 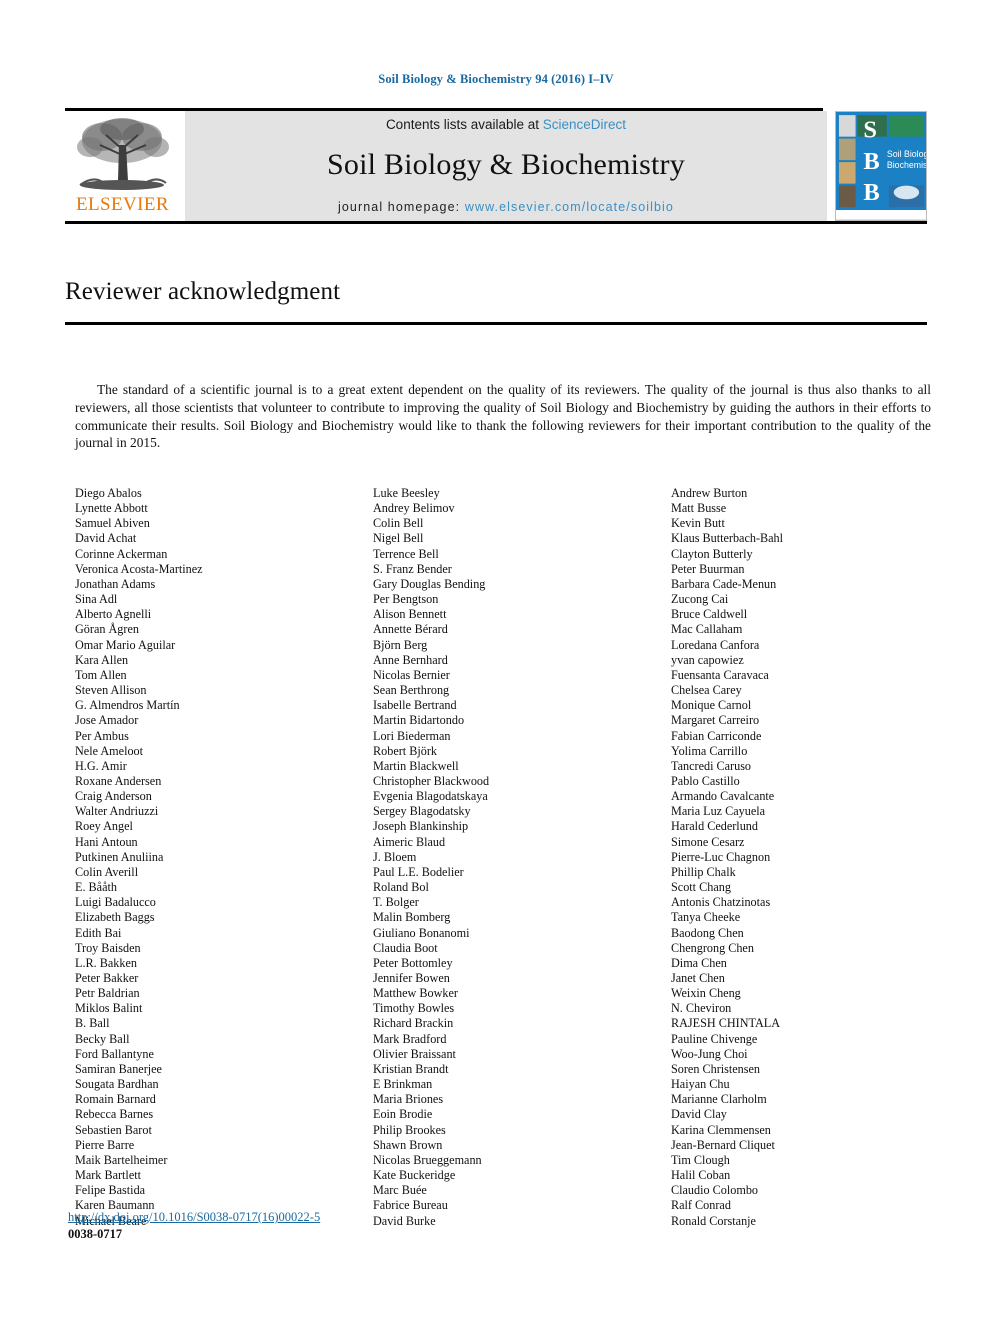 What do you see at coordinates (400, 644) in the screenshot?
I see `reviewer-name: Björn Berg` at bounding box center [400, 644].